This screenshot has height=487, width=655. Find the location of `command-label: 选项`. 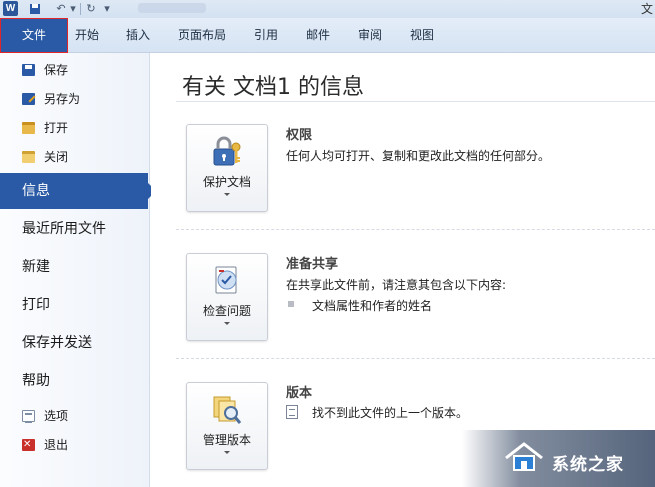

command-label: 选项 is located at coordinates (56, 416).